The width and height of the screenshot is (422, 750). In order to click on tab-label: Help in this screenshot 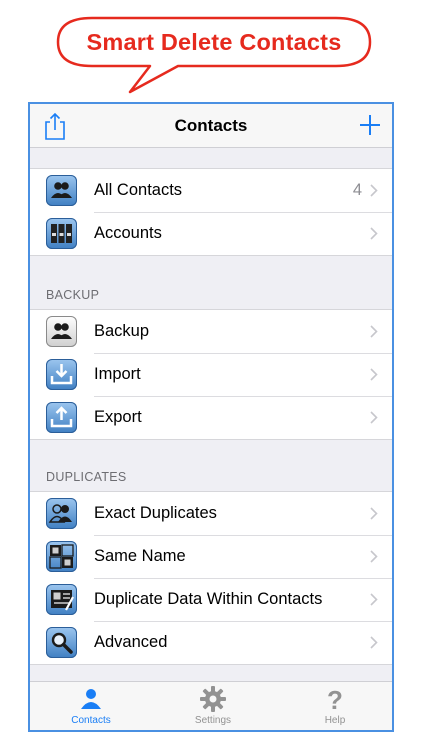, I will do `click(335, 720)`.